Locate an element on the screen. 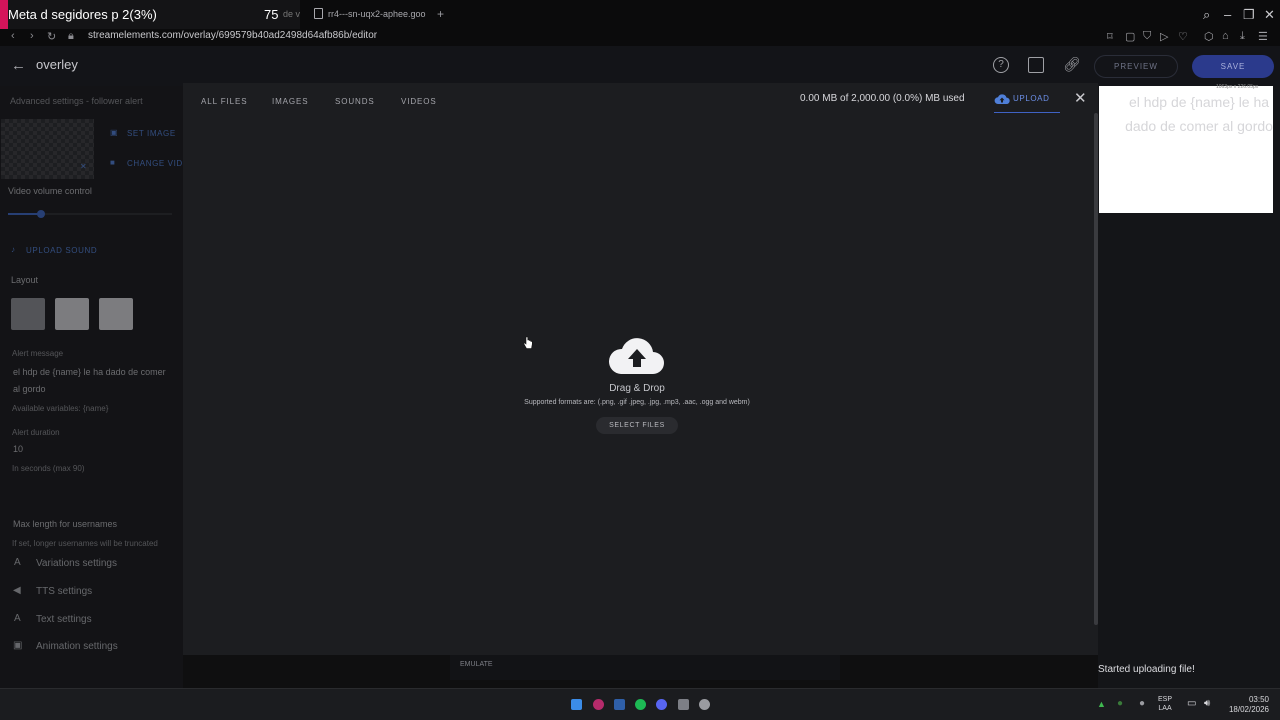 The height and width of the screenshot is (720, 1280). lang-line-2: LAA is located at coordinates (1165, 708).